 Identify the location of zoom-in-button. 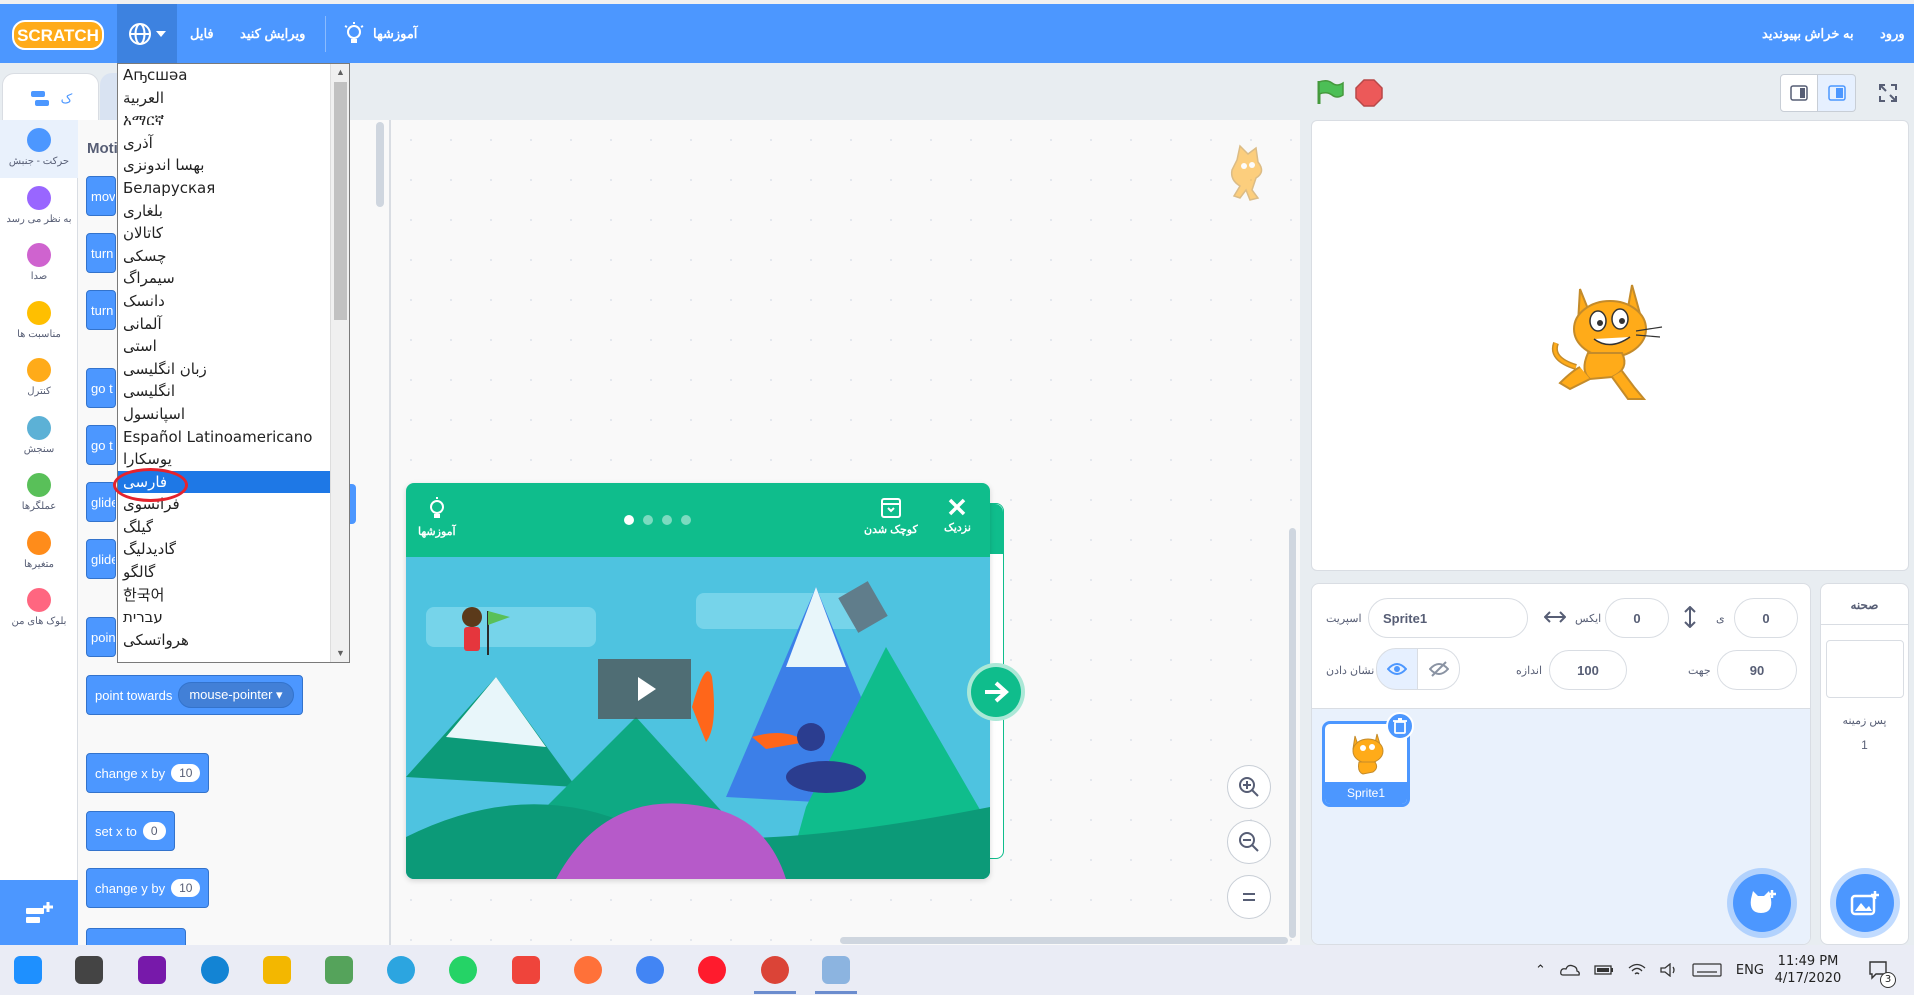
(1249, 787).